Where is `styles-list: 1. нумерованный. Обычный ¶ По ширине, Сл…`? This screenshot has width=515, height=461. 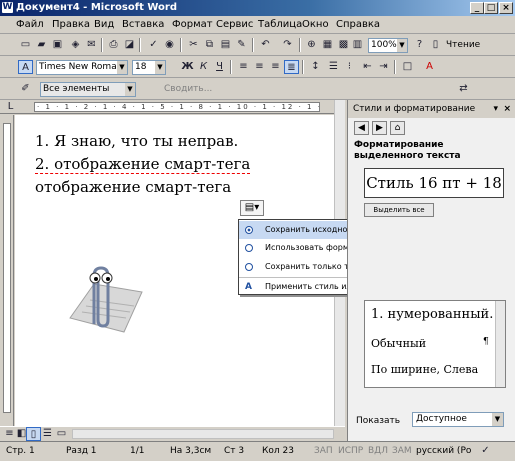 styles-list: 1. нумерованный. Обычный ¶ По ширине, Сл… is located at coordinates (435, 344).